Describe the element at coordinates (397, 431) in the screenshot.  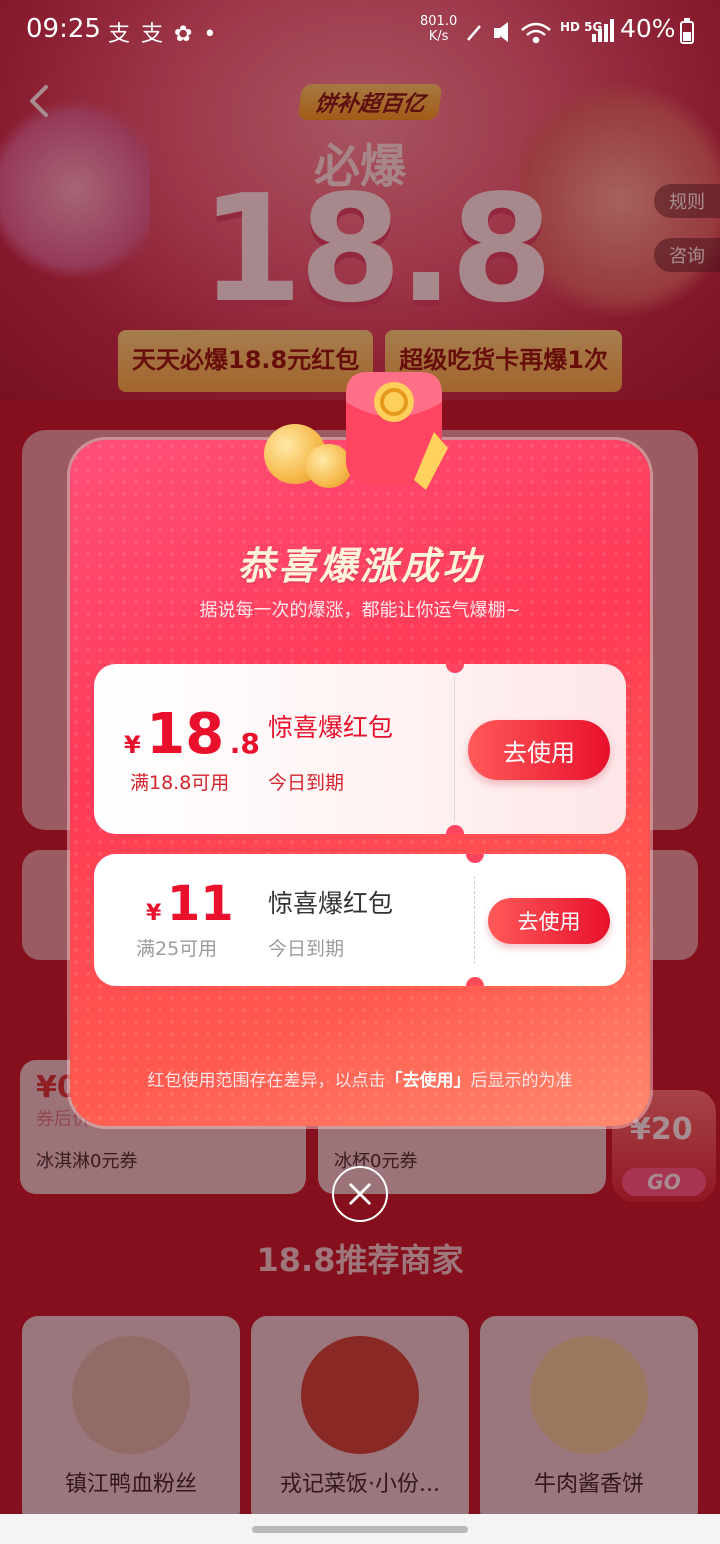
I see `red-envelope-icon` at that location.